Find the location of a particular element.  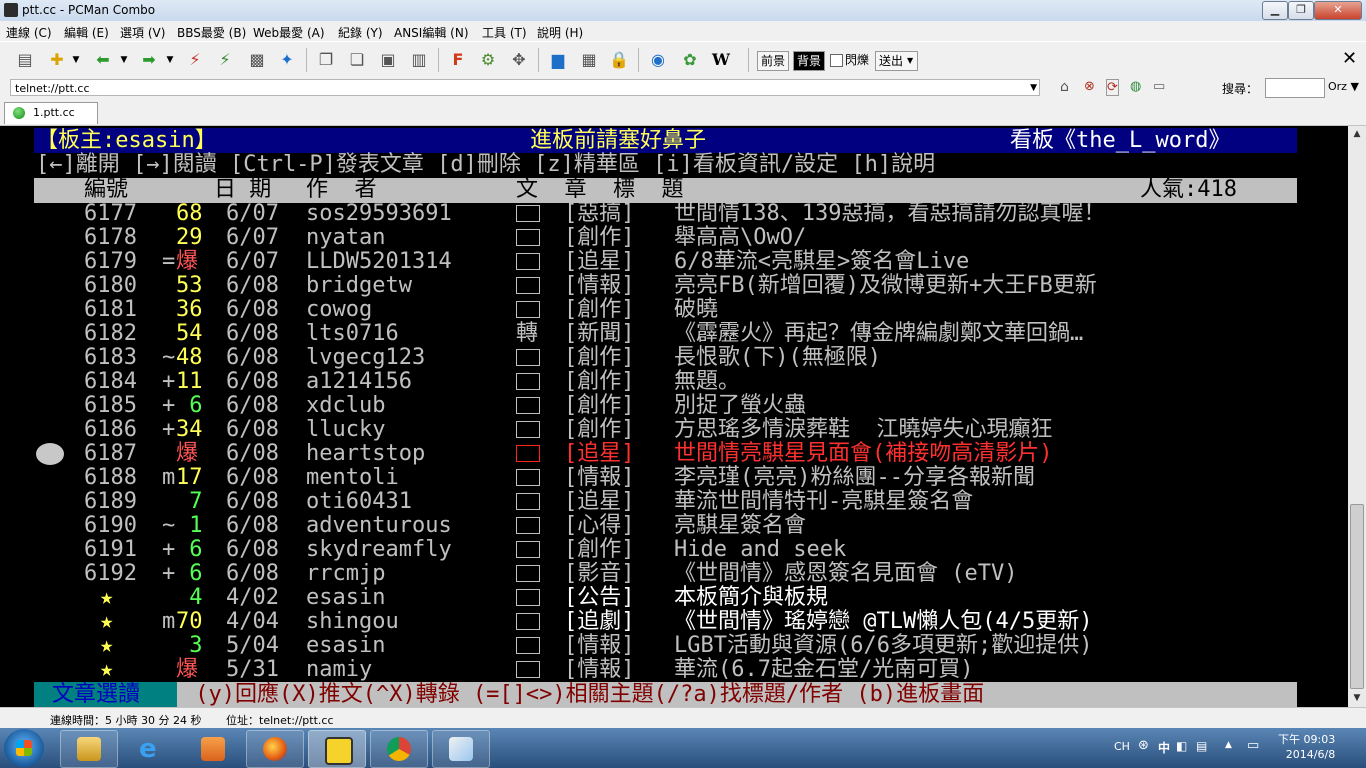

scroll-down-icon: ▼ is located at coordinates (1357, 698).